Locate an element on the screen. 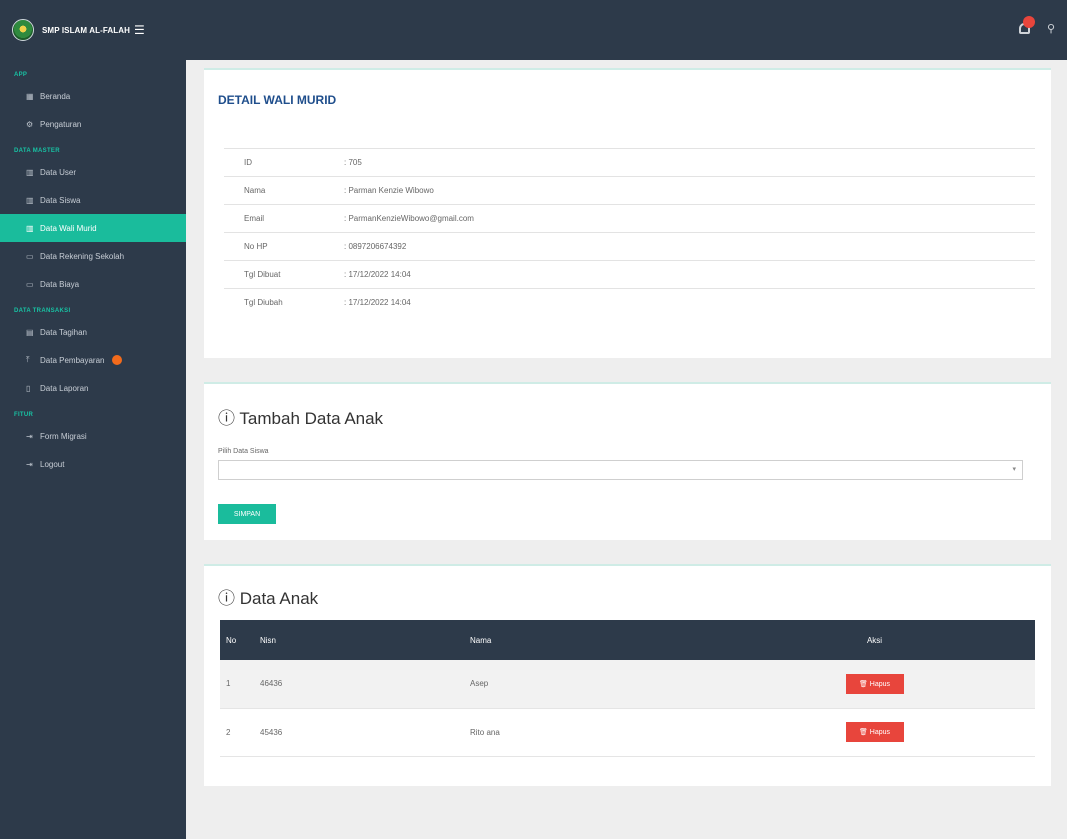  sidebar-item: ⇥ Logout is located at coordinates (93, 464).